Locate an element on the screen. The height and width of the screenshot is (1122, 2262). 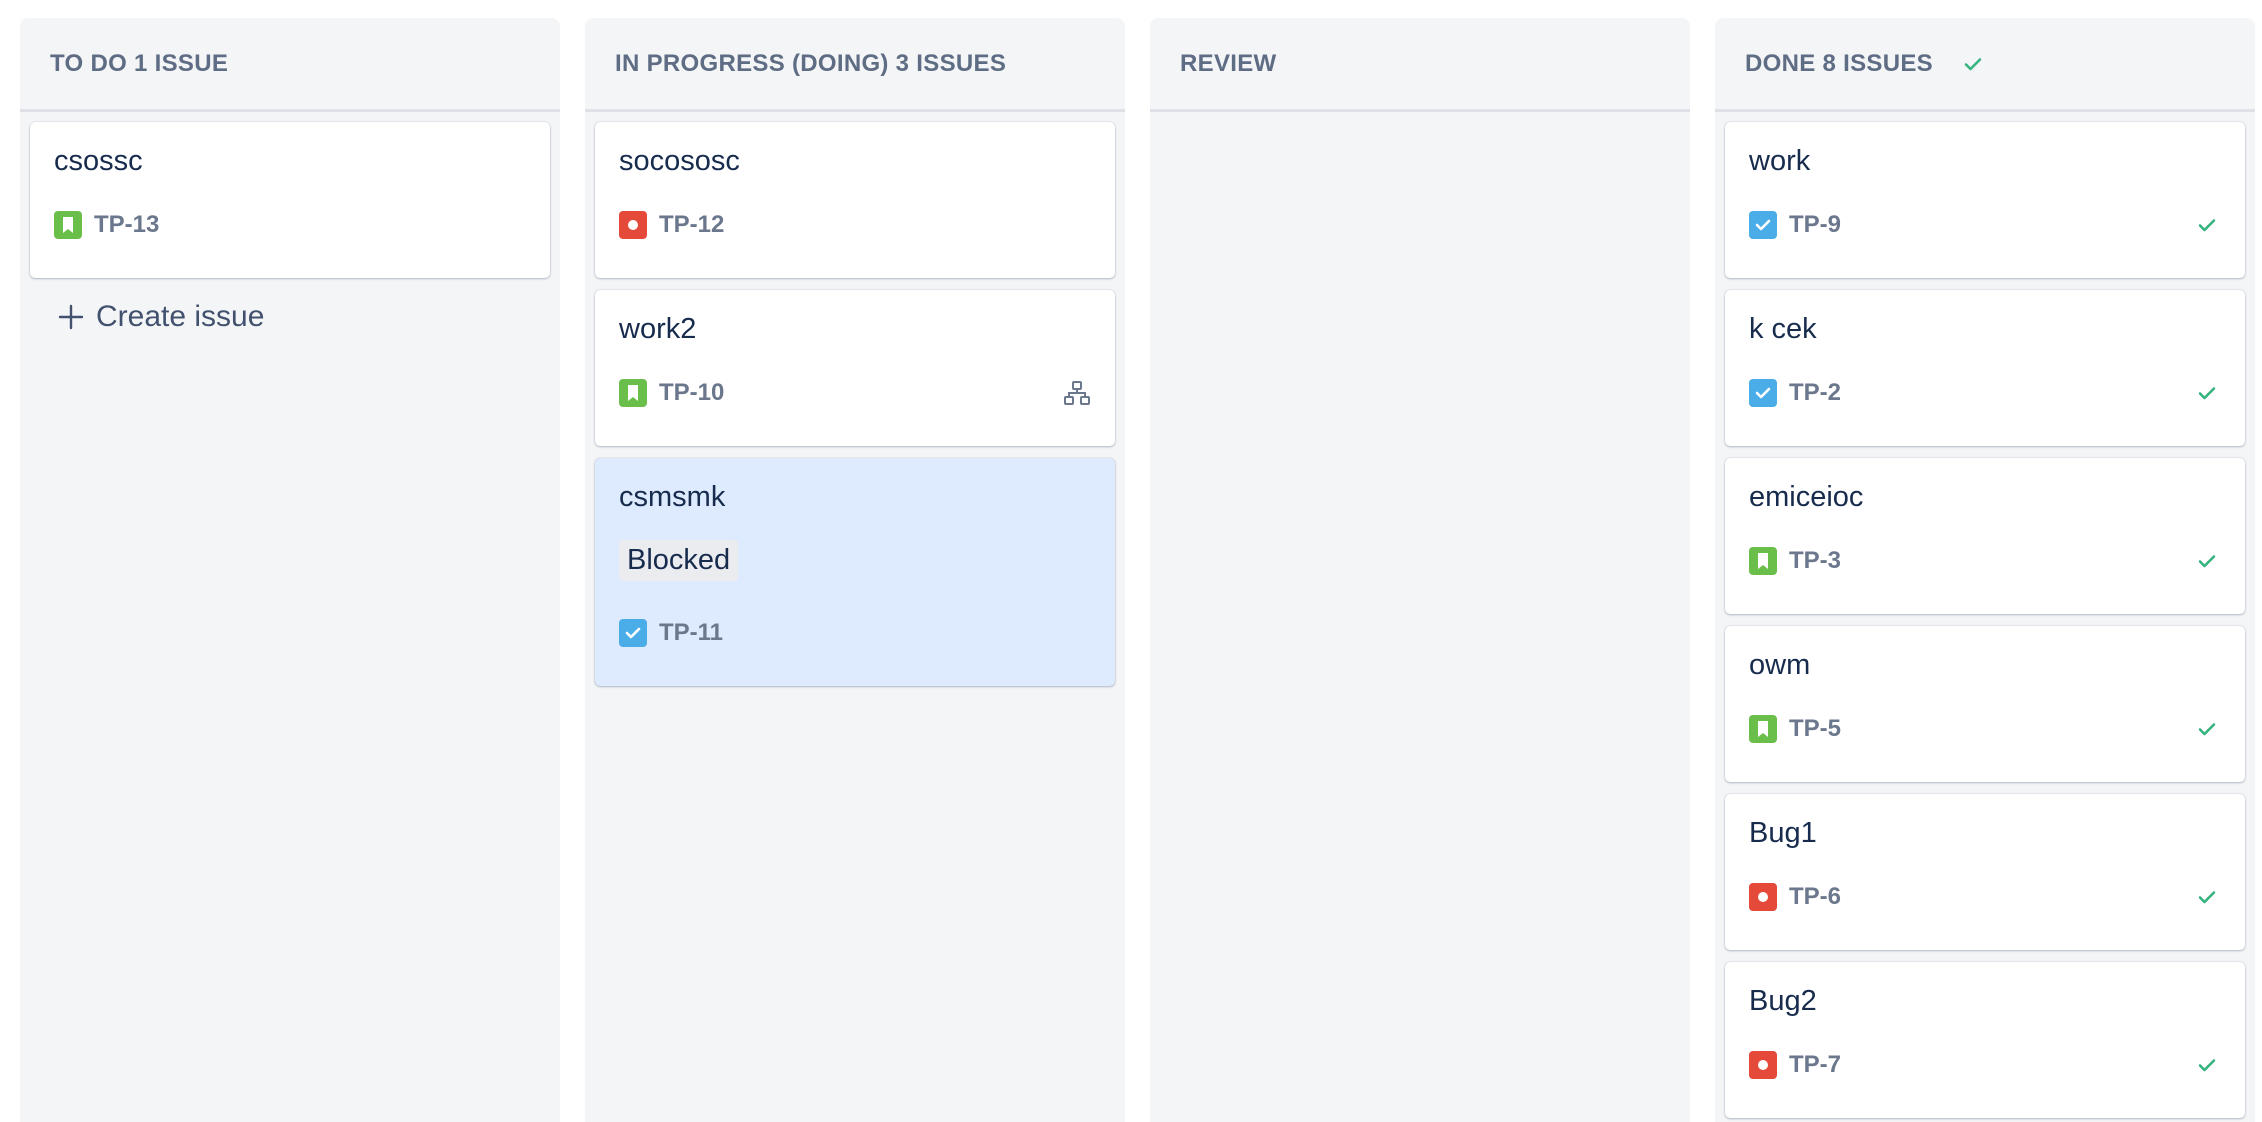
issue-card: work TP-9 is located at coordinates (1985, 200).